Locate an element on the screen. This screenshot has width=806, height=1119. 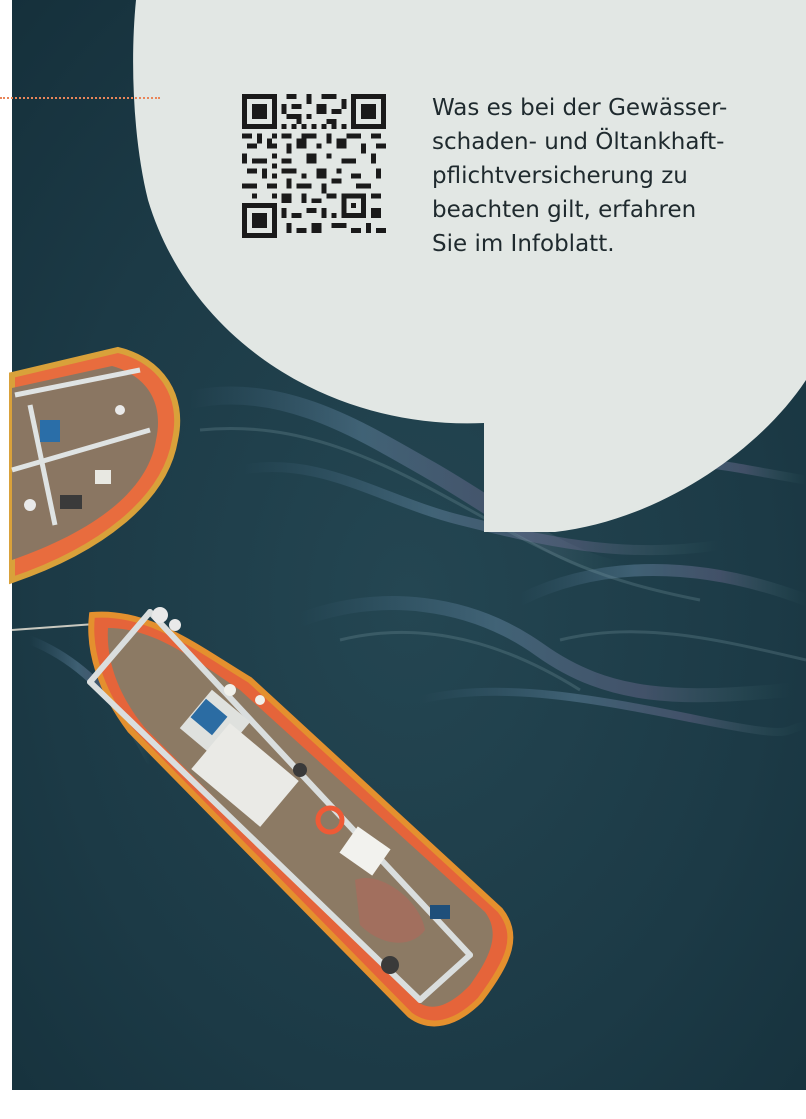
info-line: pflichtversicherung zu is located at coordinates (560, 176).